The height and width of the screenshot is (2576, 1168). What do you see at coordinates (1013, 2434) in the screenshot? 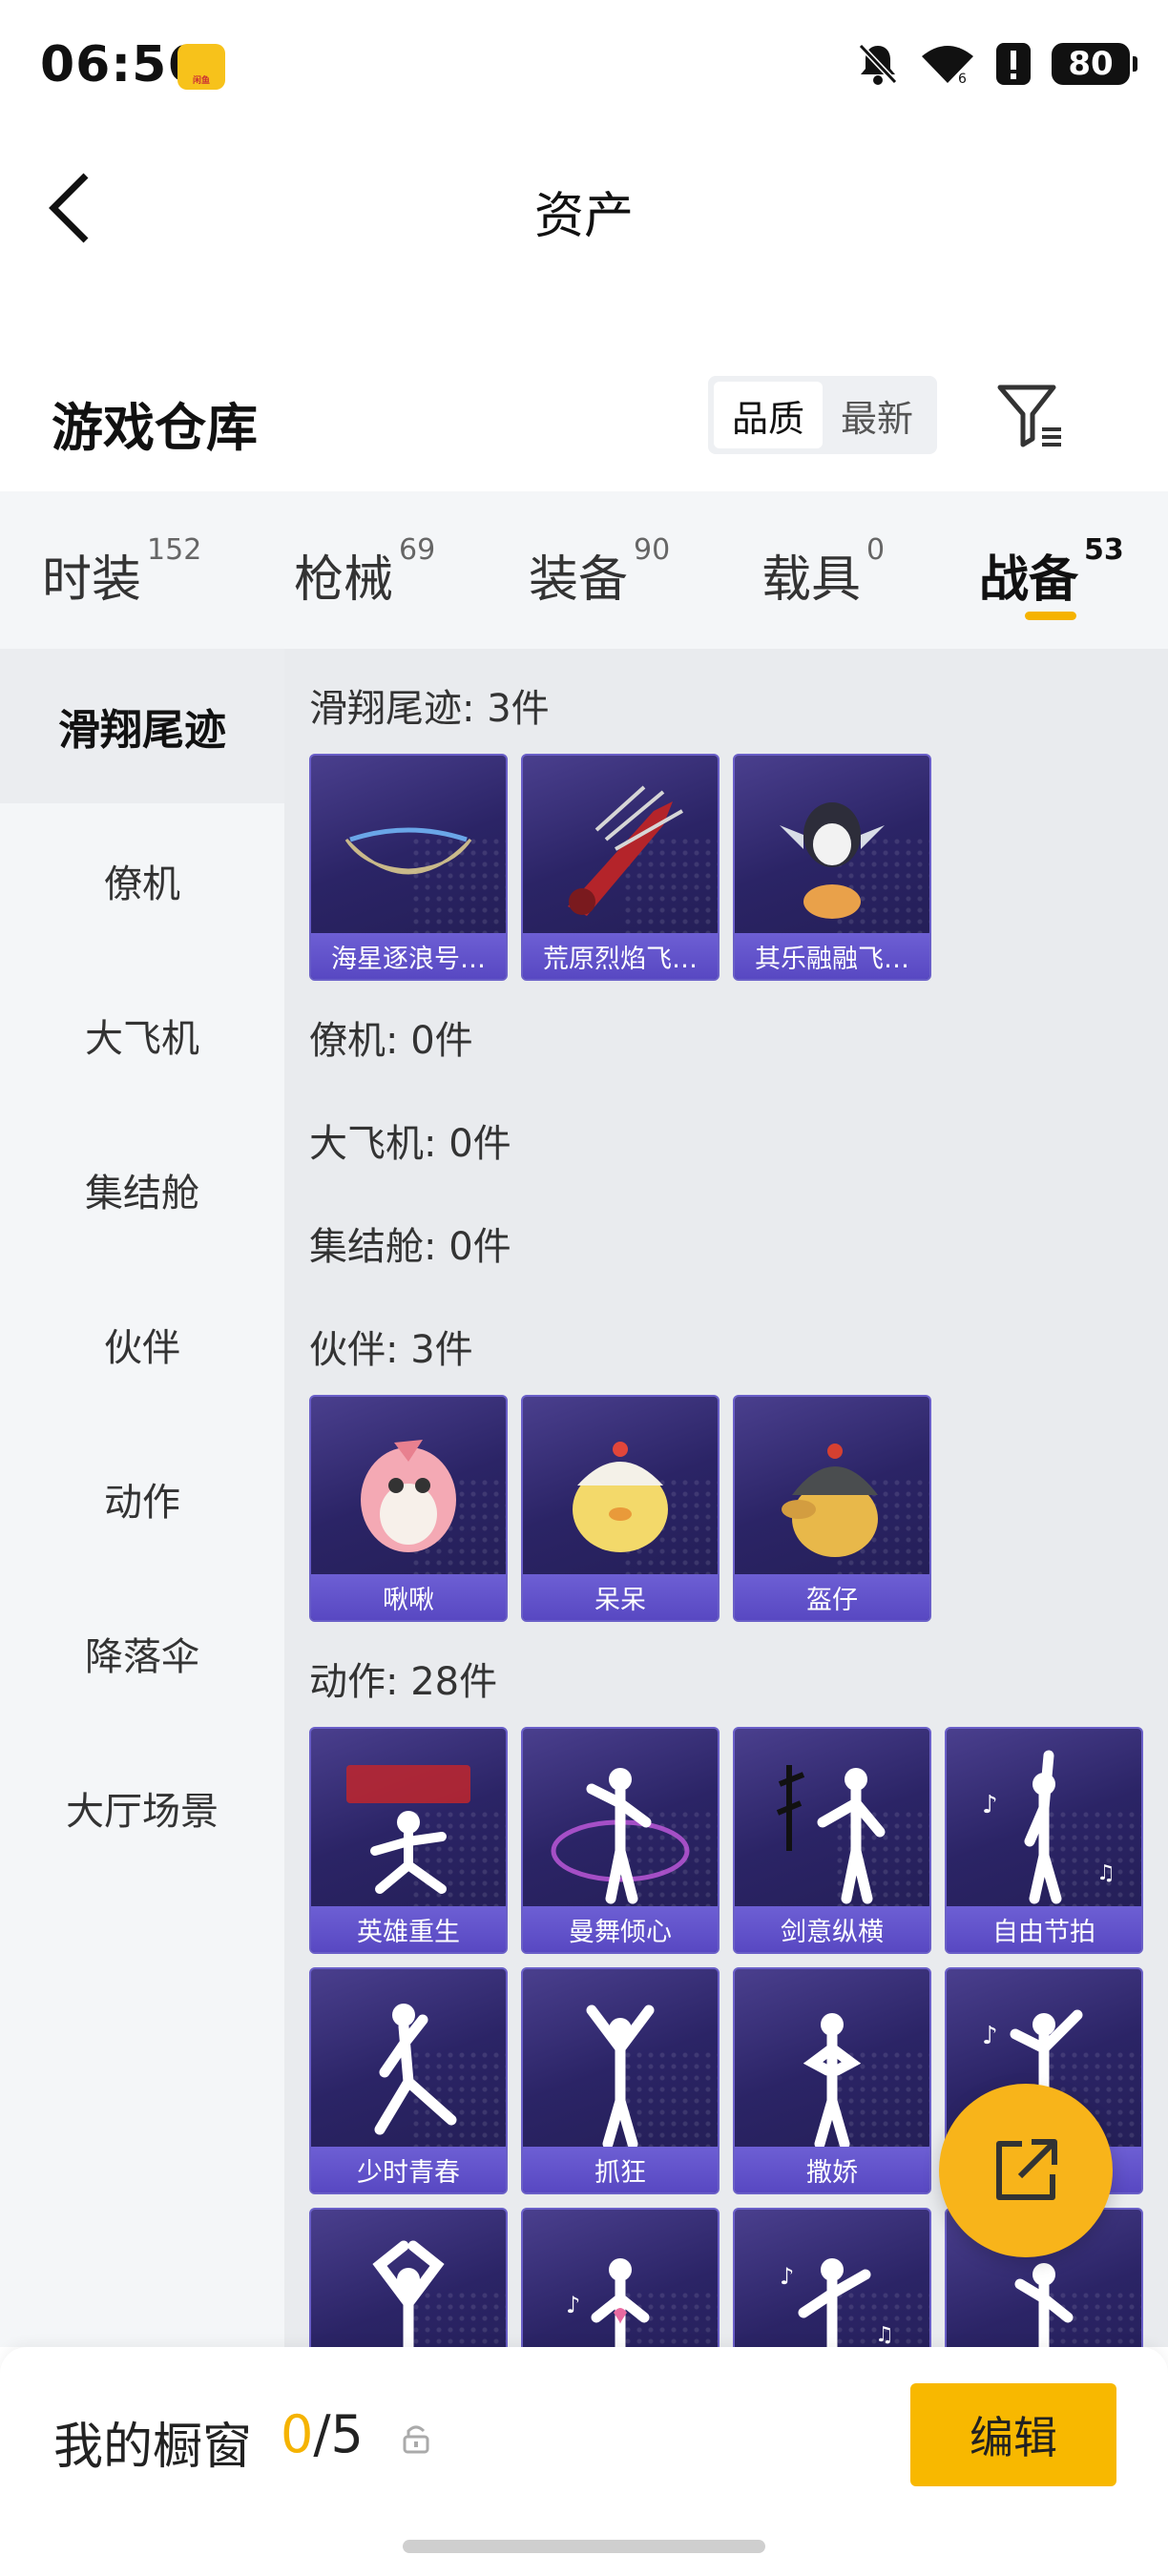
I see `edit-button: 编辑` at bounding box center [1013, 2434].